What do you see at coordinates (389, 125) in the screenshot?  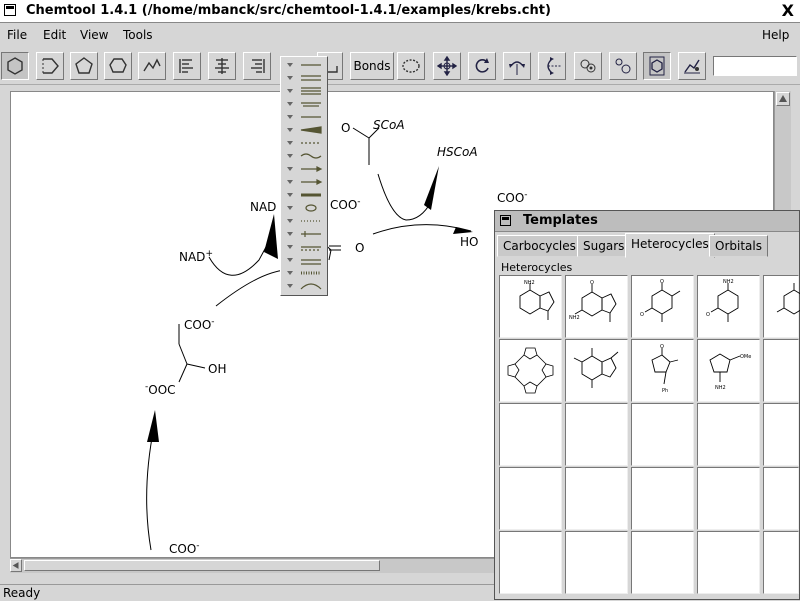 I see `scoa-label: SCoA` at bounding box center [389, 125].